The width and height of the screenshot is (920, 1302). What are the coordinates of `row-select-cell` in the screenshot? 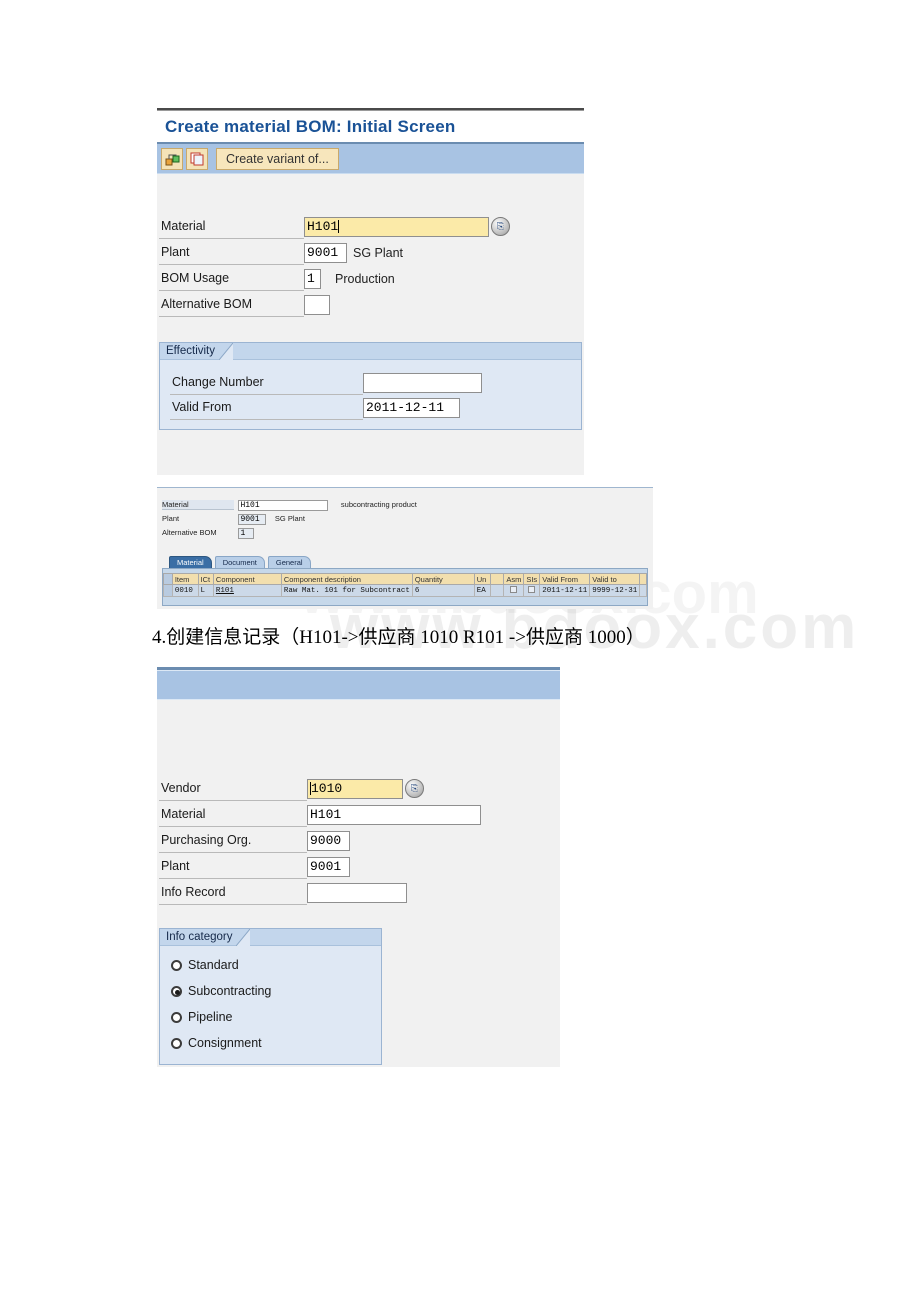 It's located at (168, 590).